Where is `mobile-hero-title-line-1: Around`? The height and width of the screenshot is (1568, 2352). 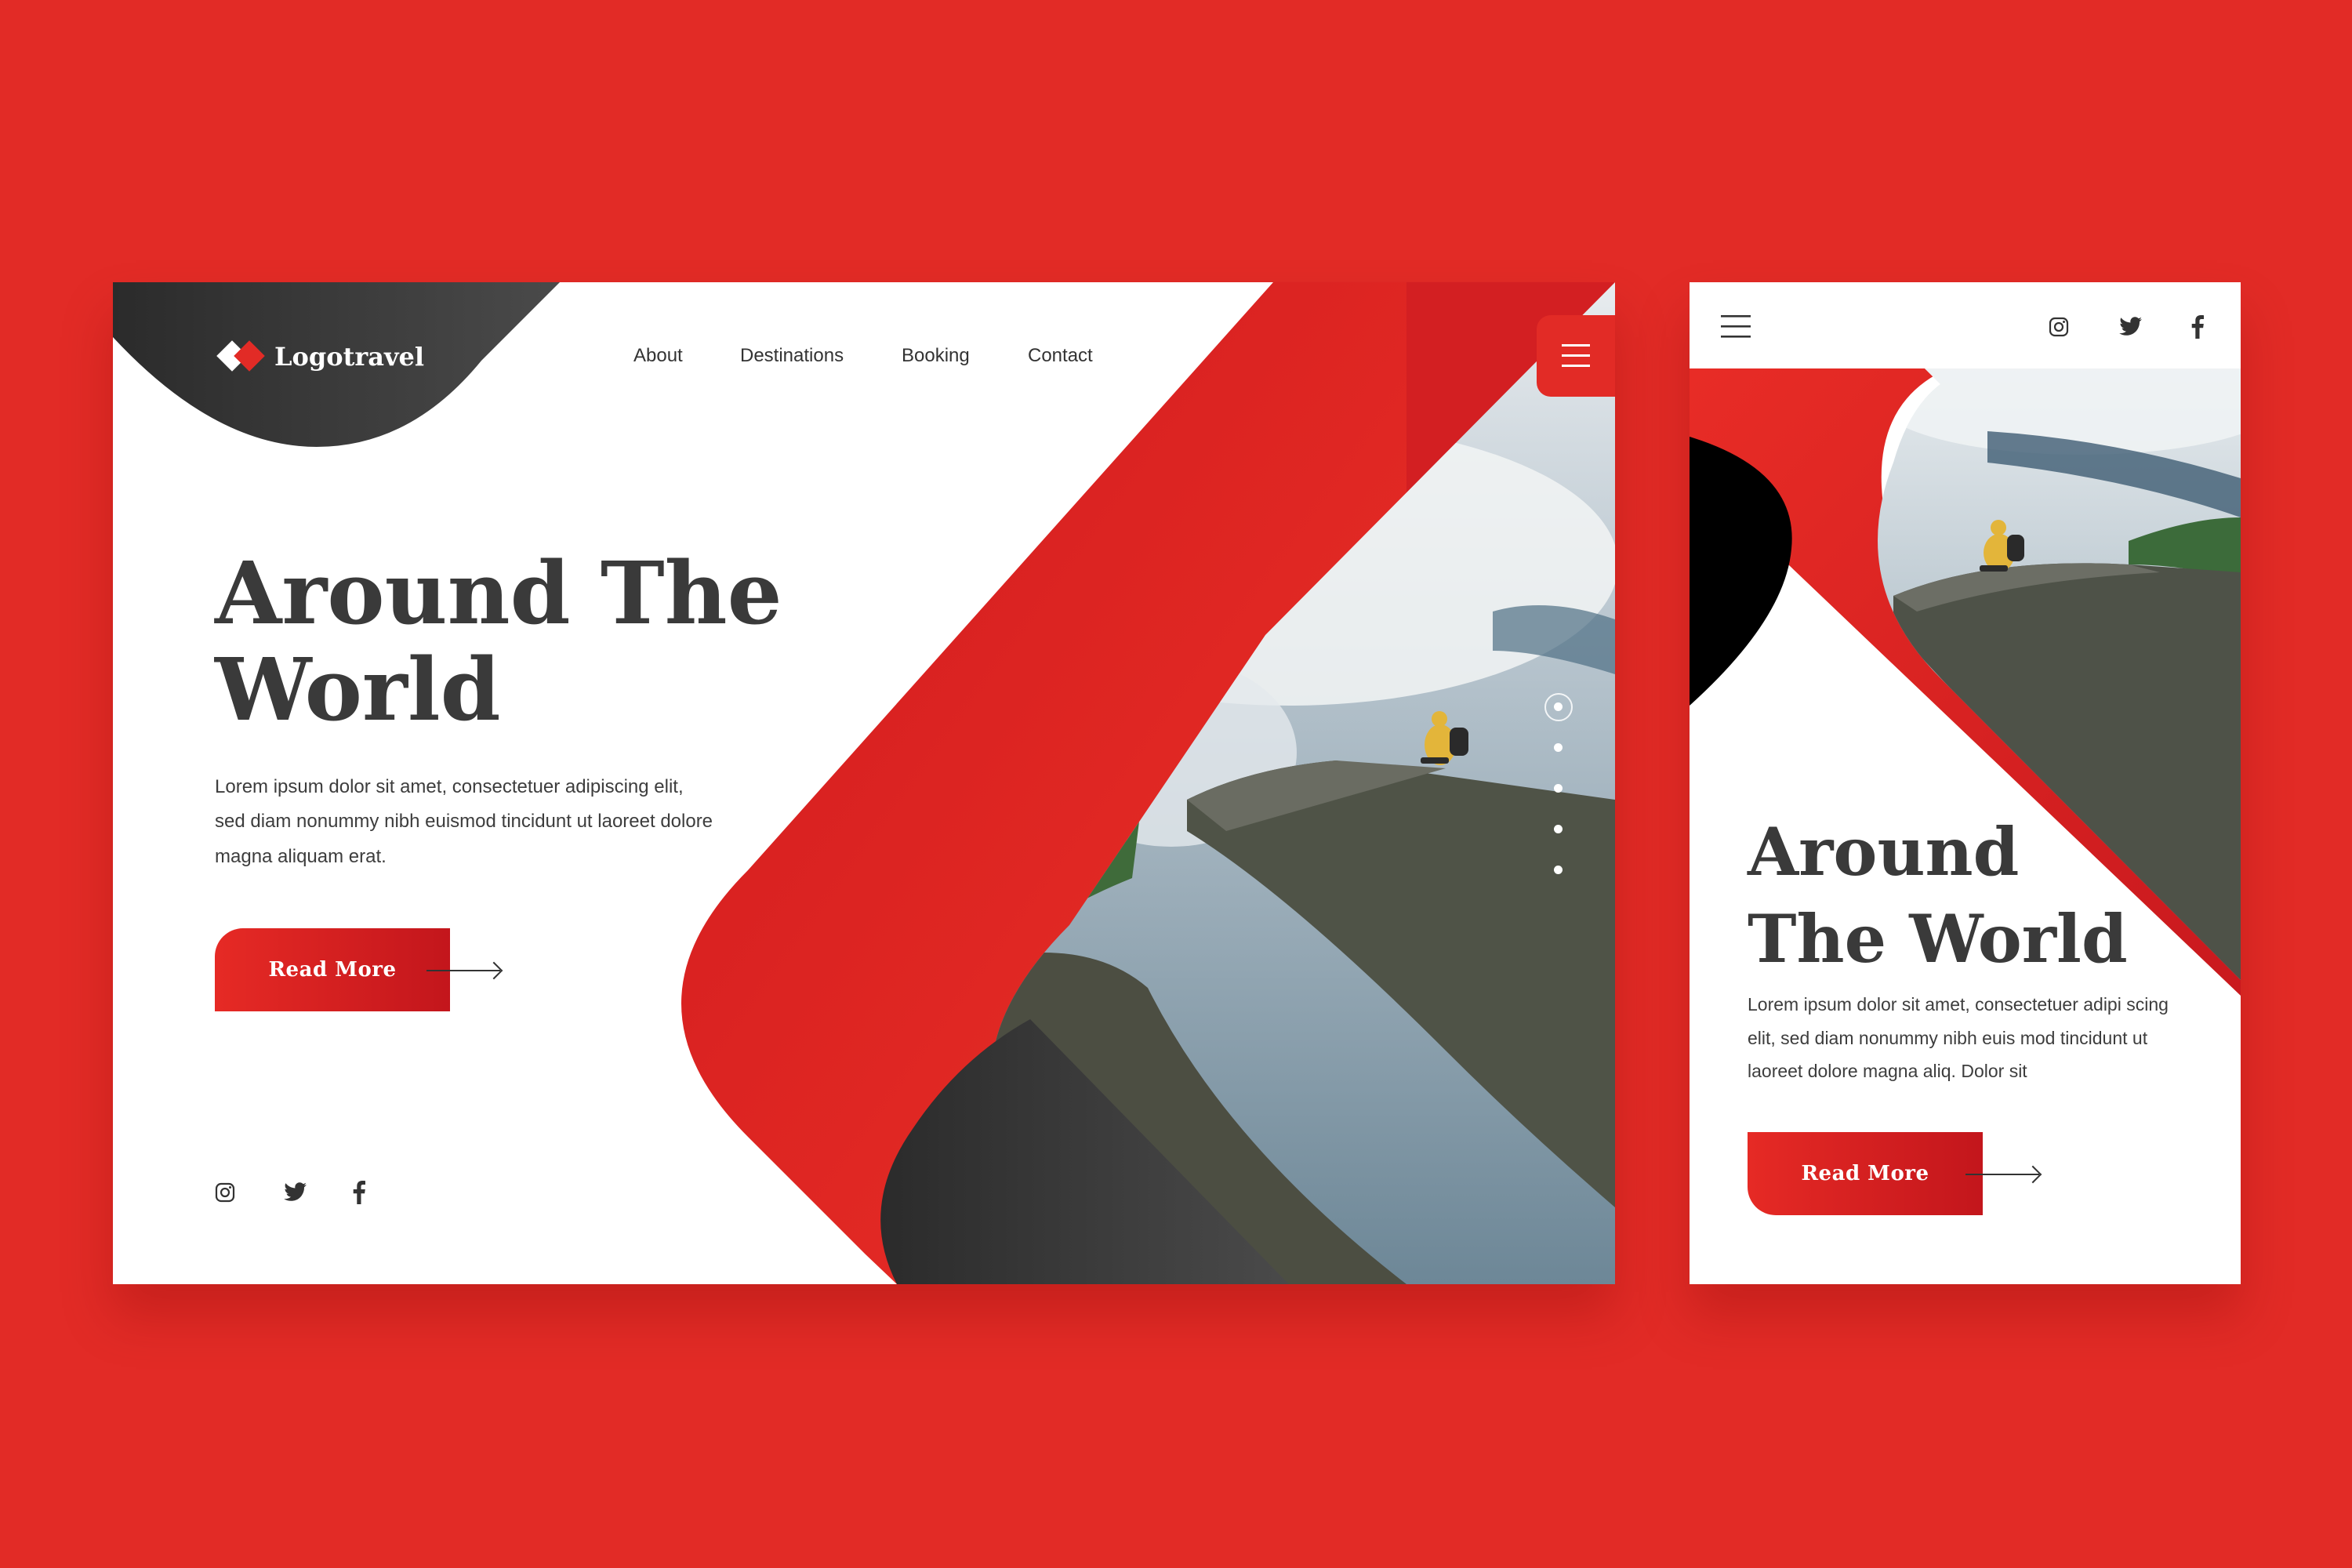
mobile-hero-title-line-1: Around is located at coordinates (1884, 852).